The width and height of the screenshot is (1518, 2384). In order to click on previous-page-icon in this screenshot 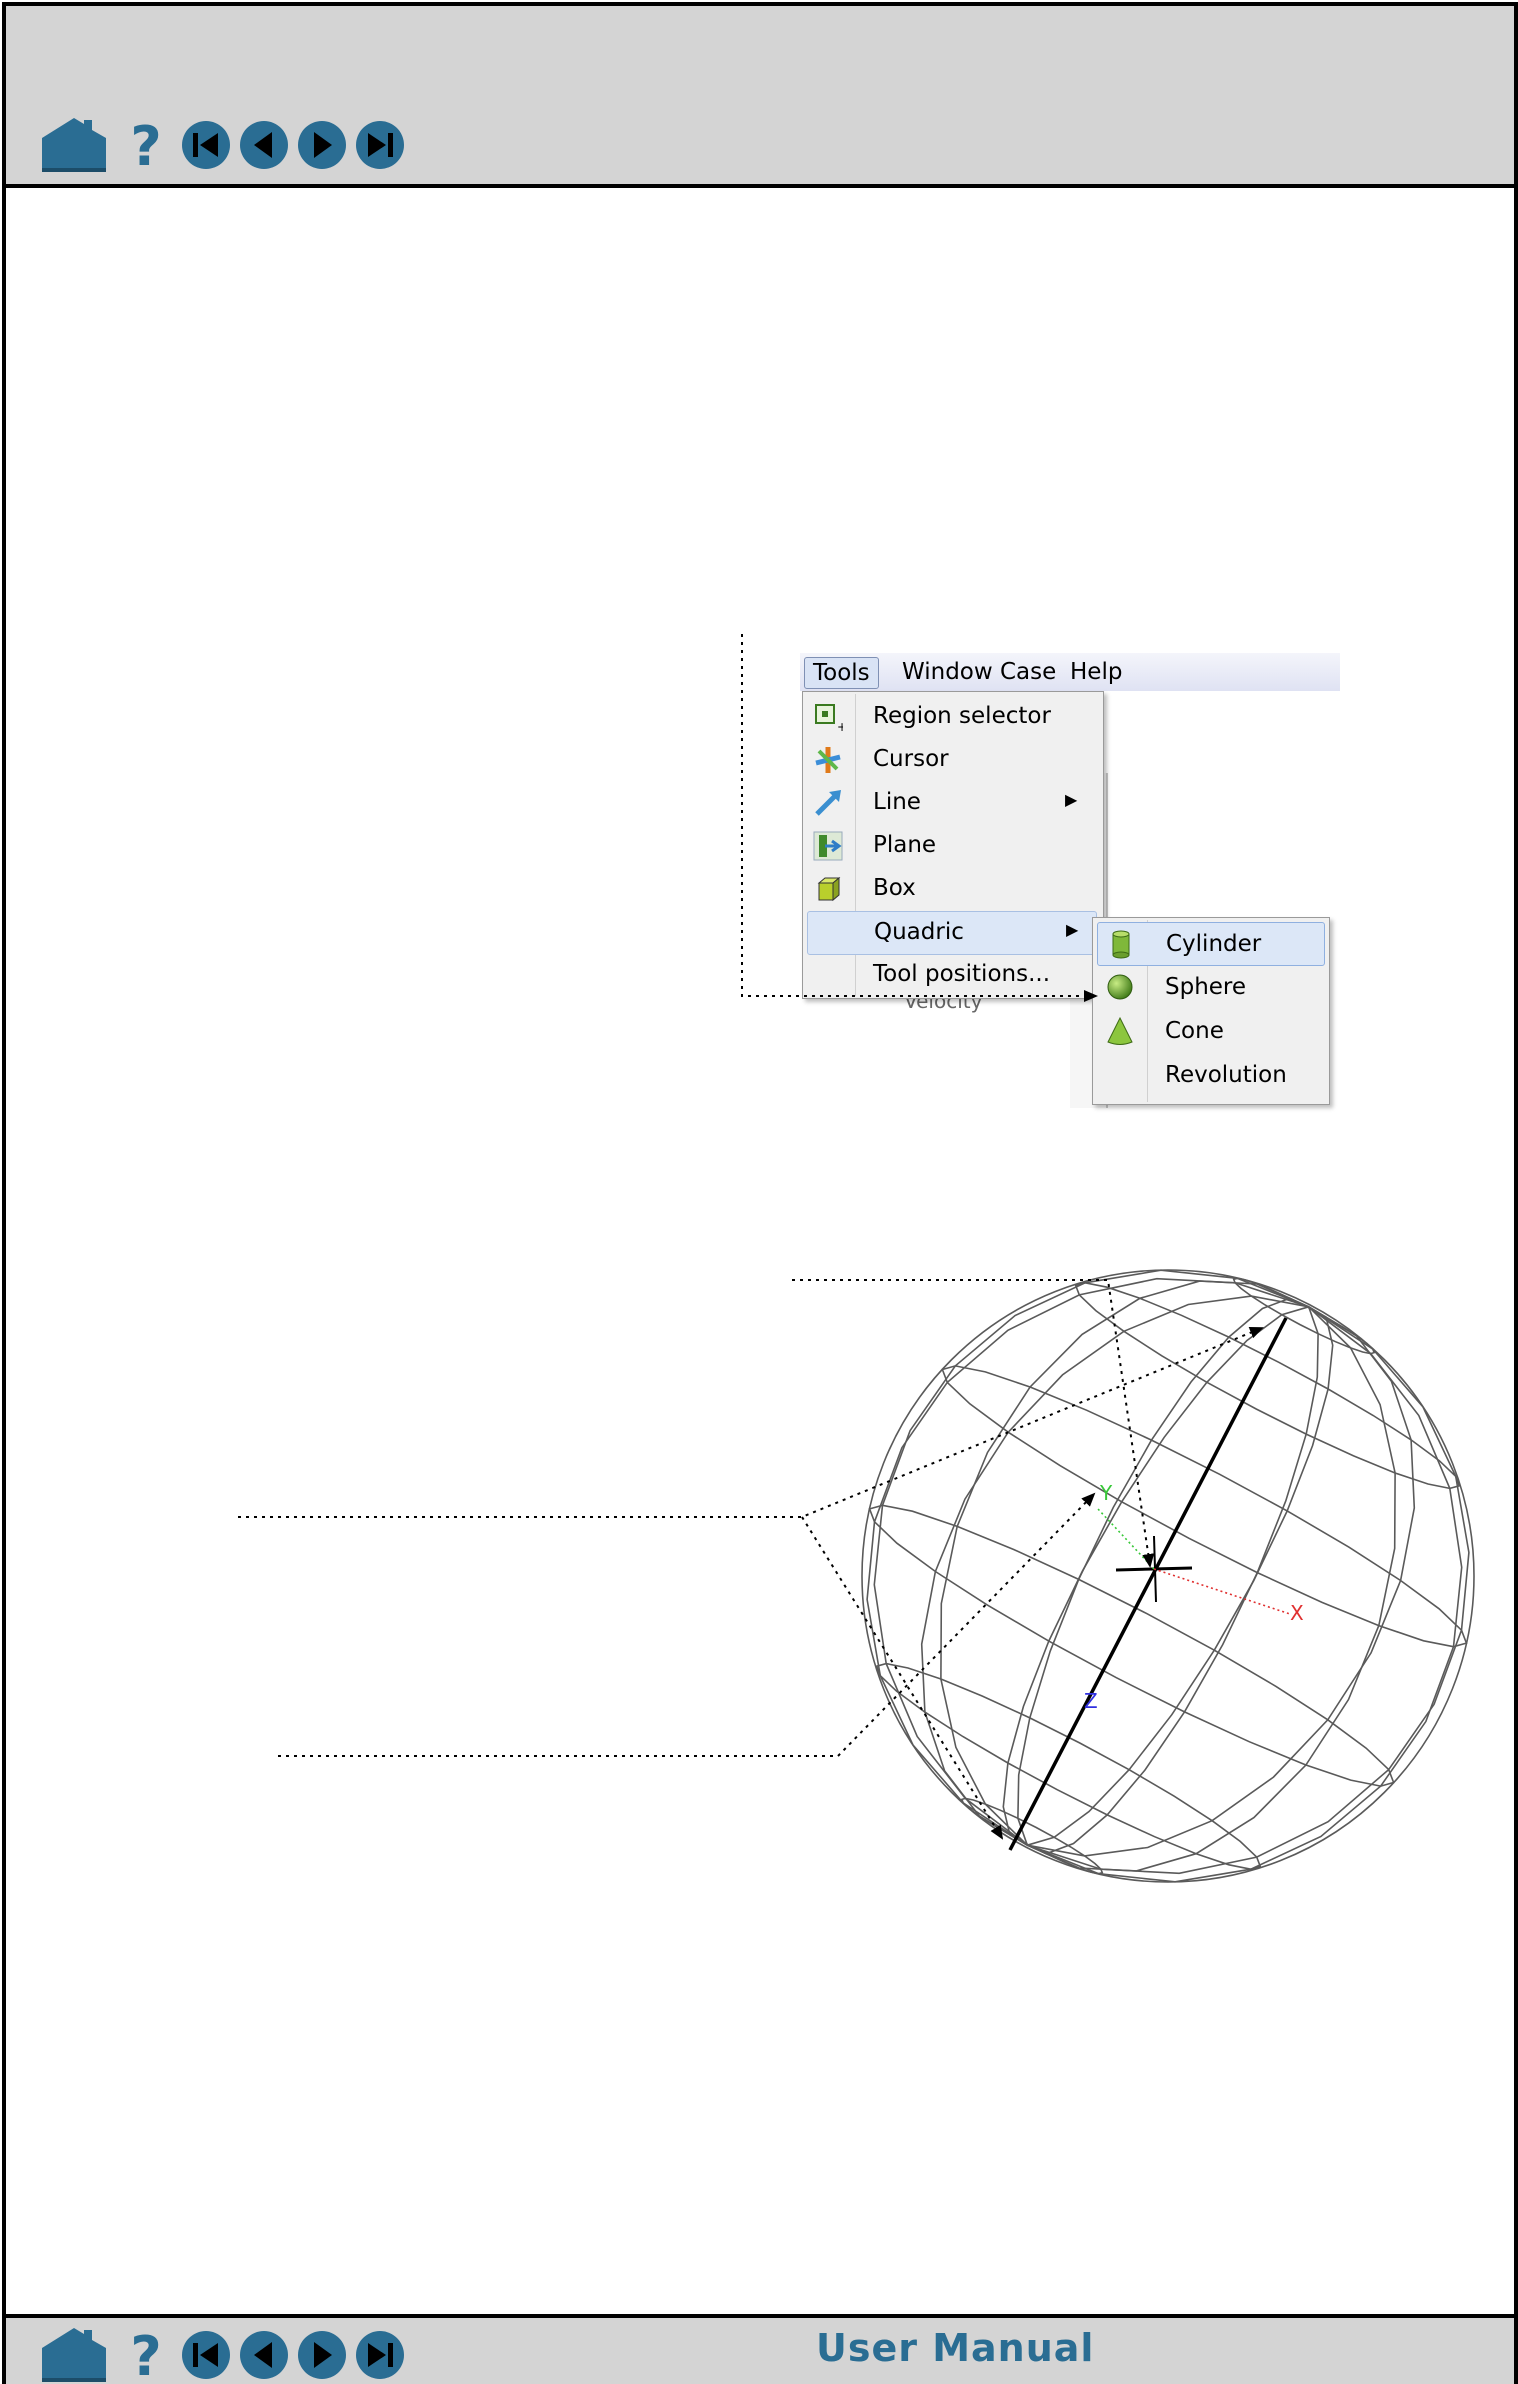, I will do `click(264, 2355)`.